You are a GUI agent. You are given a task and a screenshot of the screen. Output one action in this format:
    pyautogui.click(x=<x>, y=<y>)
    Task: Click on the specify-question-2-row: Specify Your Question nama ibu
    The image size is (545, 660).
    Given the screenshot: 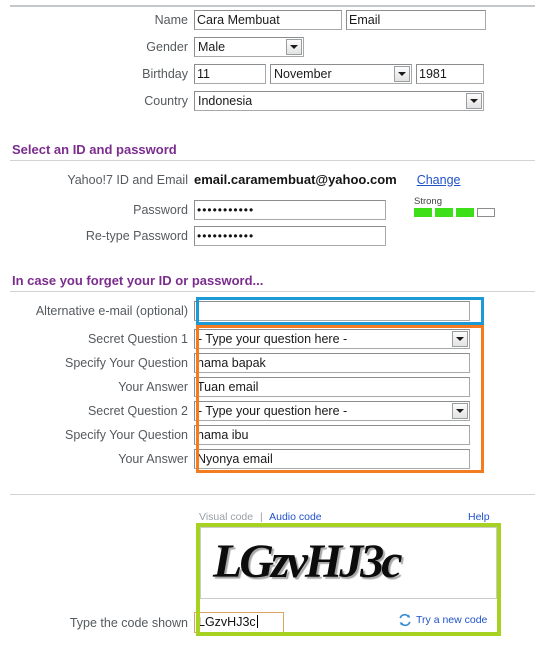 What is the action you would take?
    pyautogui.click(x=235, y=435)
    